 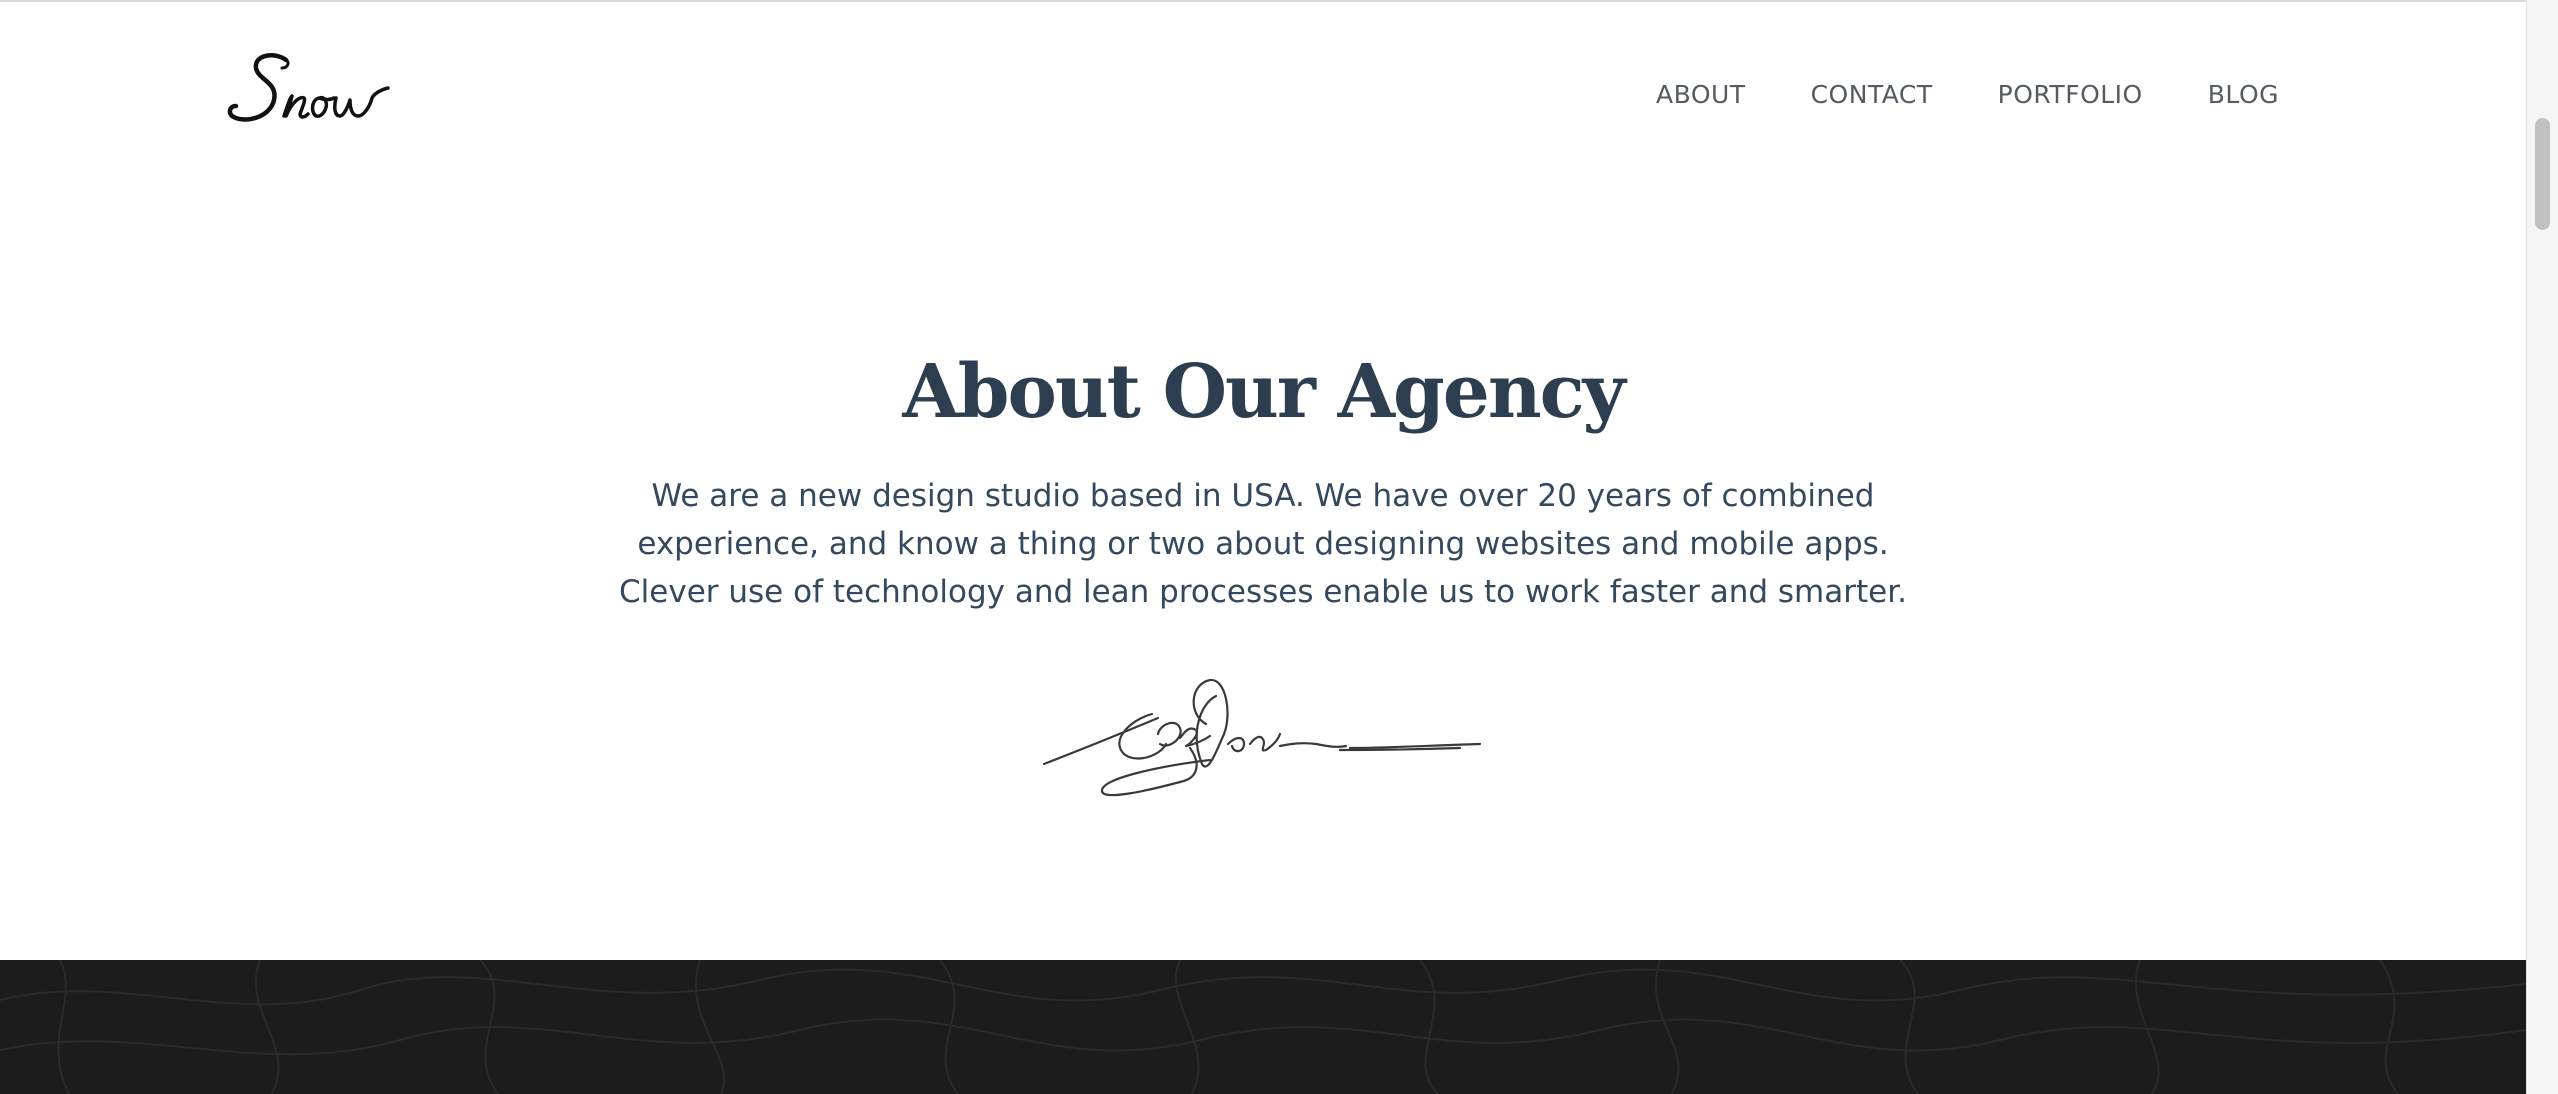 I want to click on scrollbar-thumb, so click(x=2542, y=174).